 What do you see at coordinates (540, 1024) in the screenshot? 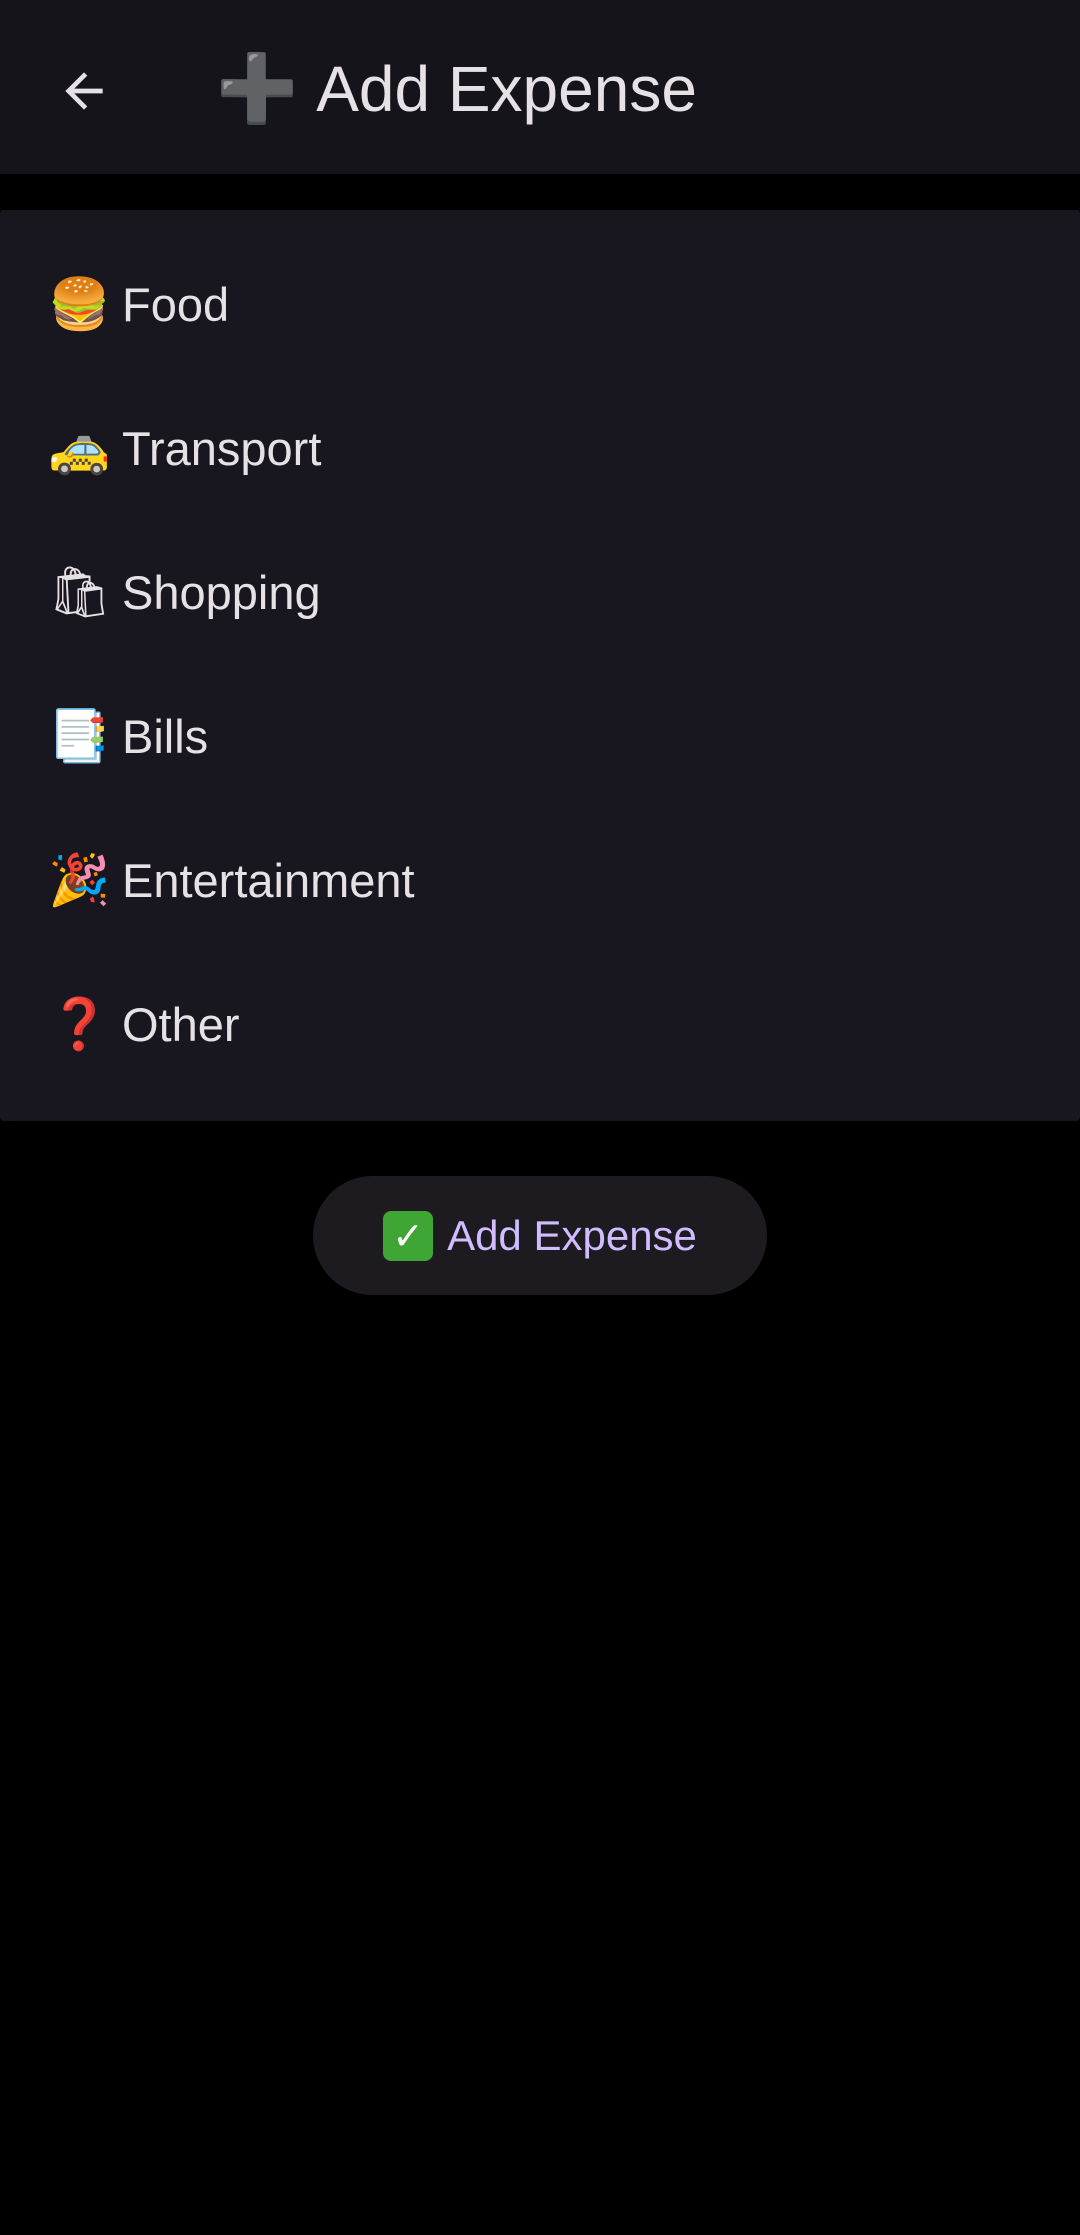
I see `menu-item-other: ❓ Other` at bounding box center [540, 1024].